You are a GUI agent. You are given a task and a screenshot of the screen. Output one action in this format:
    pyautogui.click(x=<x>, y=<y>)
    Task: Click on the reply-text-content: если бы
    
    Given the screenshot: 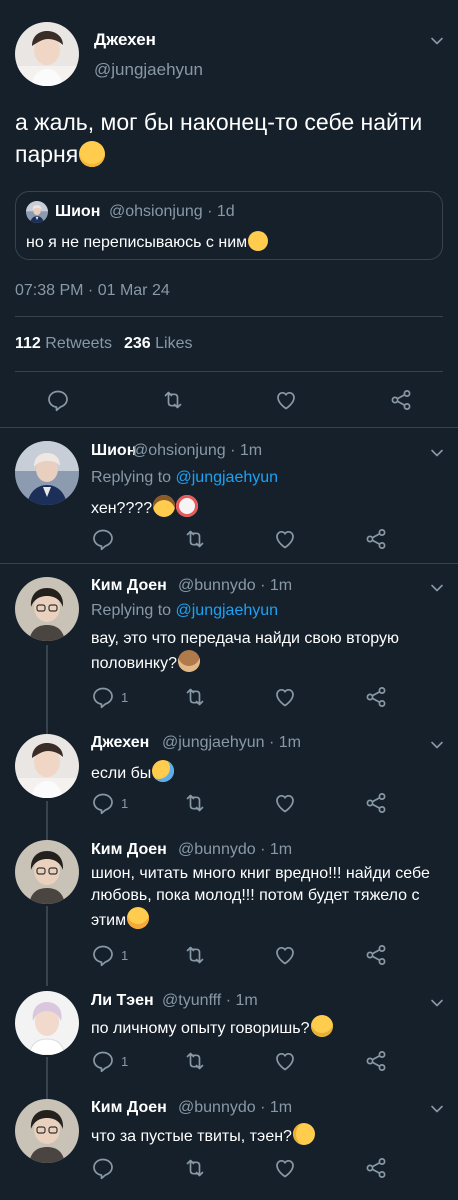 What is the action you would take?
    pyautogui.click(x=121, y=773)
    